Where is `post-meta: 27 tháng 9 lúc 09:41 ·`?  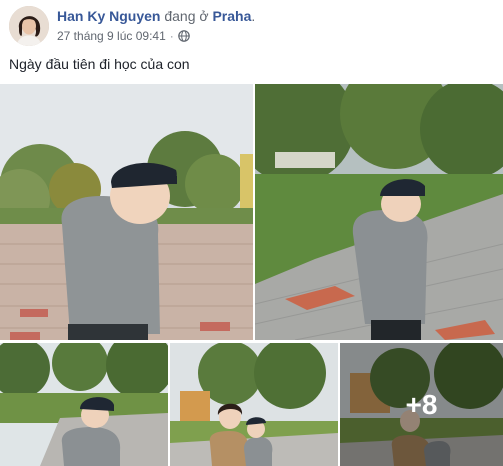
post-meta: 27 tháng 9 lúc 09:41 · is located at coordinates (123, 36).